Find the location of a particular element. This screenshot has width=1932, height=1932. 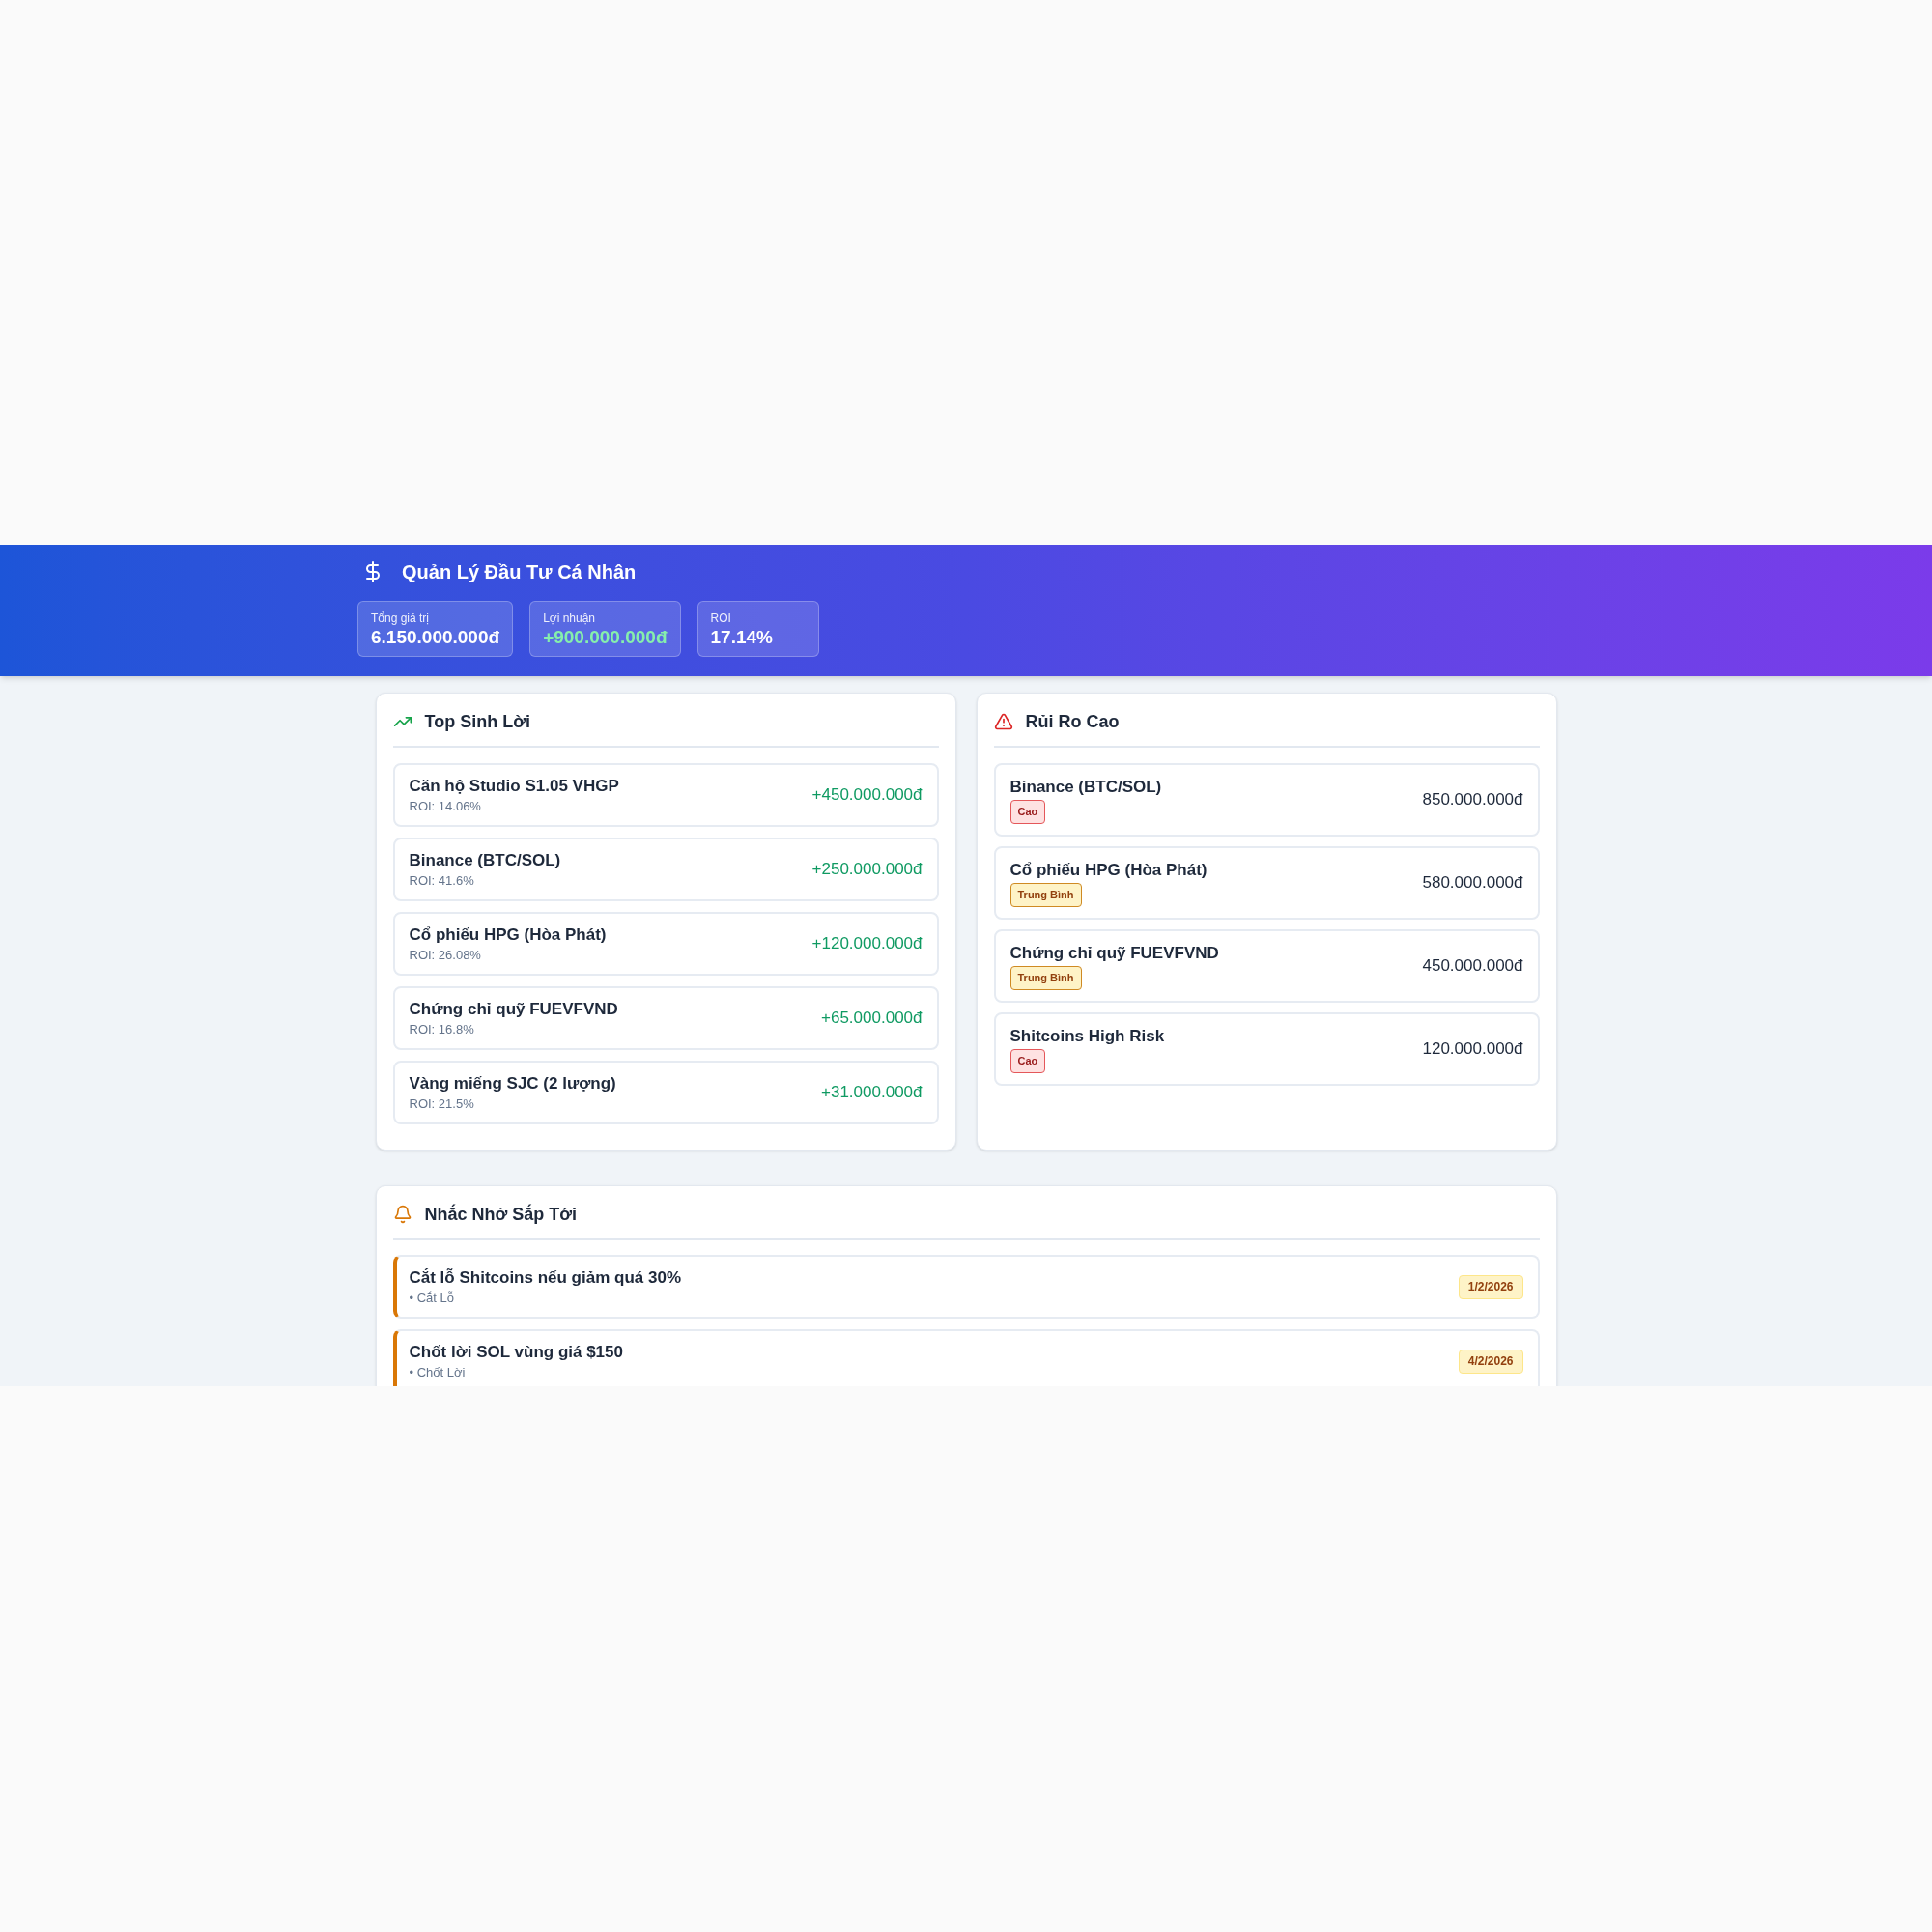

reminder-title: Cắt lỗ Shitcoins nếu giảm quá 30% is located at coordinates (545, 1278).